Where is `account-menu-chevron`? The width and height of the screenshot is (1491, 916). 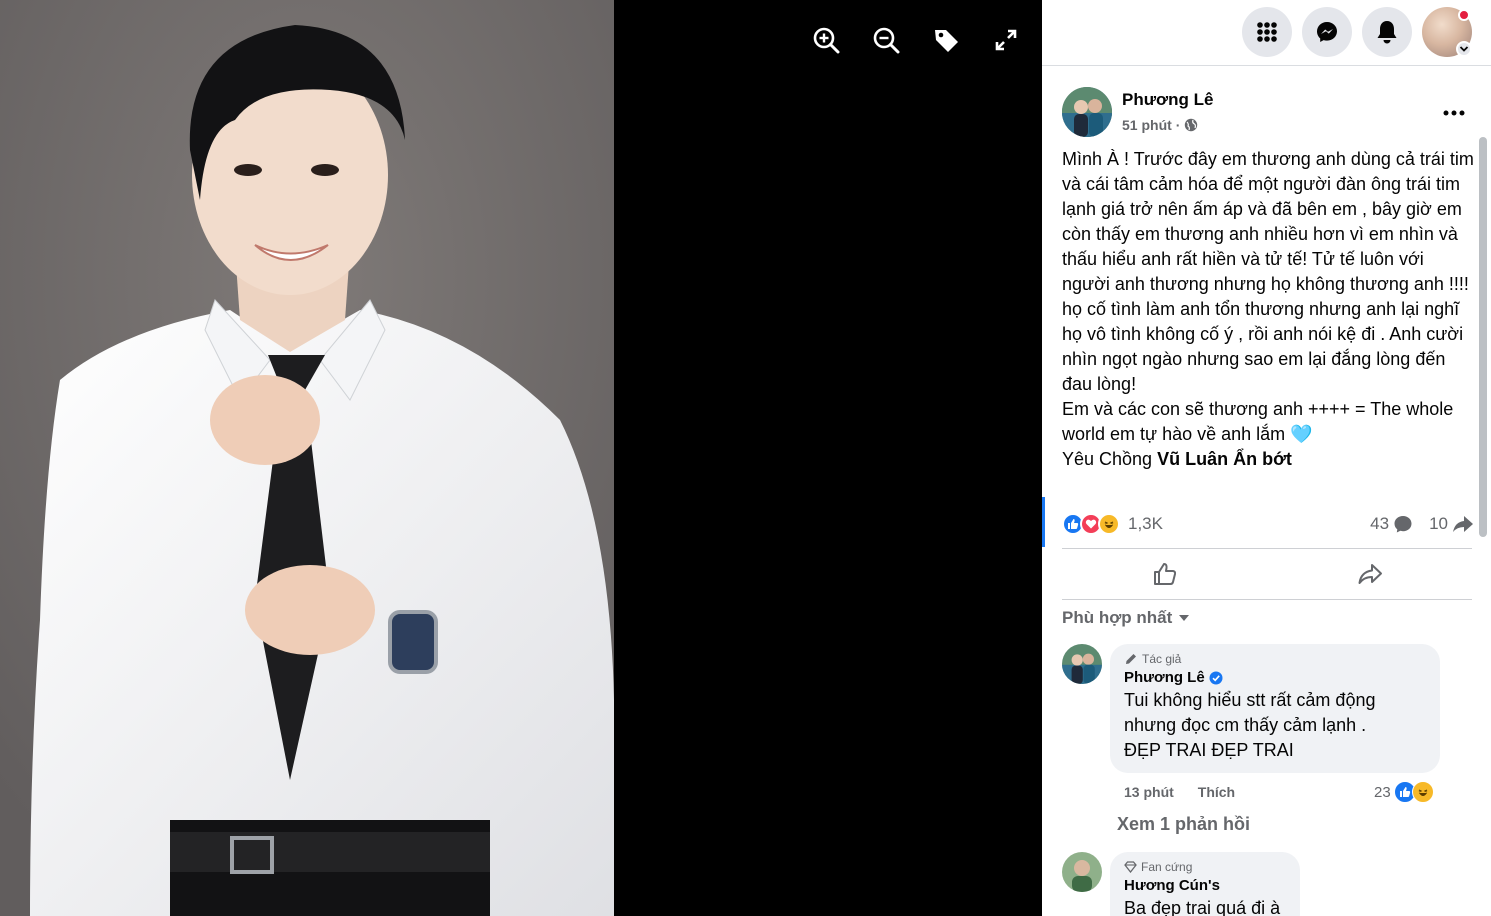 account-menu-chevron is located at coordinates (1464, 49).